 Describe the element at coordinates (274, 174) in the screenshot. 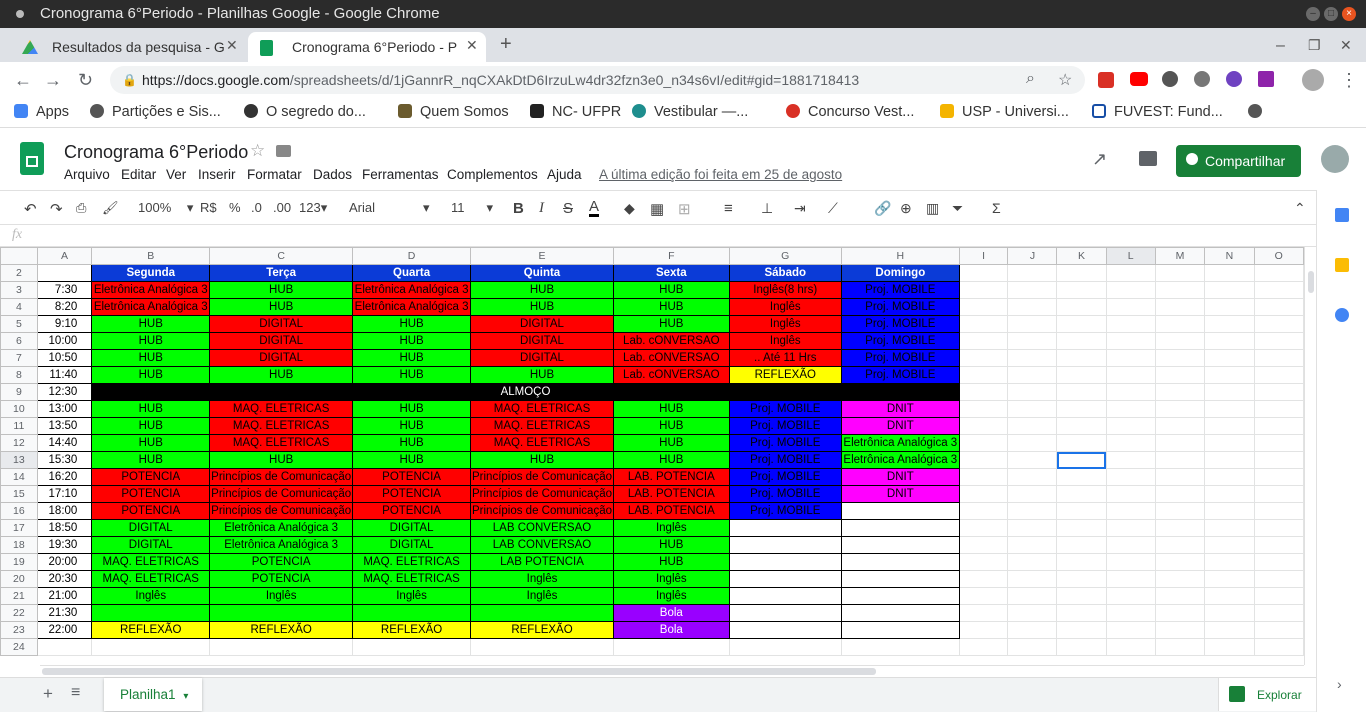

I see `menu-formatar: Formatar` at that location.